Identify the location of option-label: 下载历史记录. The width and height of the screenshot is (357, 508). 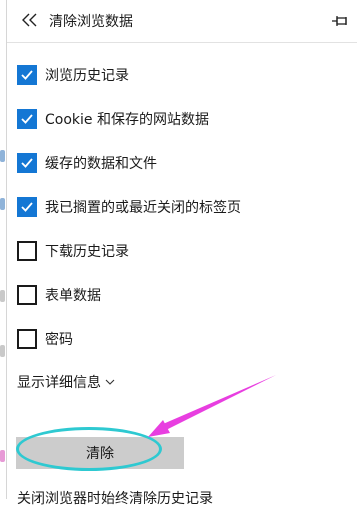
(87, 252).